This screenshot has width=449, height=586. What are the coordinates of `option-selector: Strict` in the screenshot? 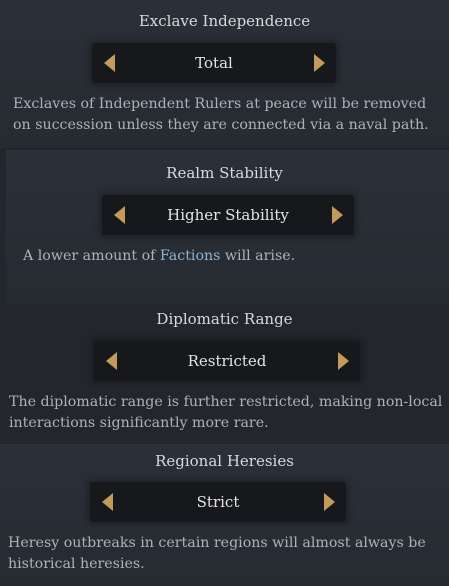 It's located at (218, 502).